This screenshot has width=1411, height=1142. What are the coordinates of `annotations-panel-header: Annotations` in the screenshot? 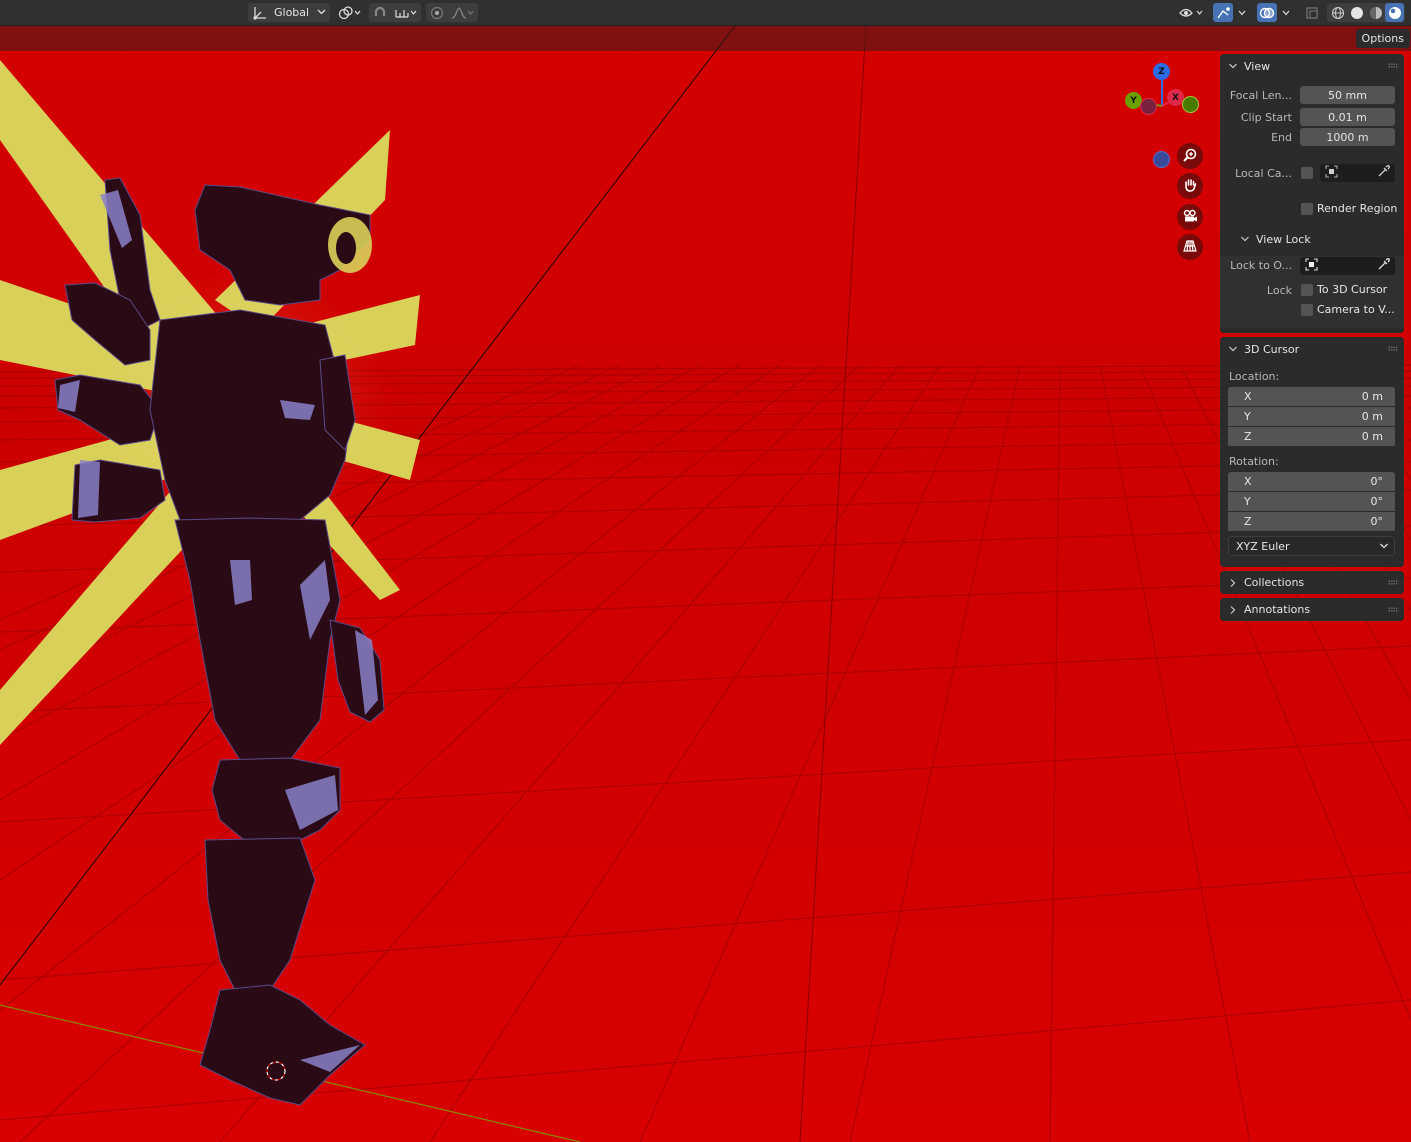 It's located at (1312, 609).